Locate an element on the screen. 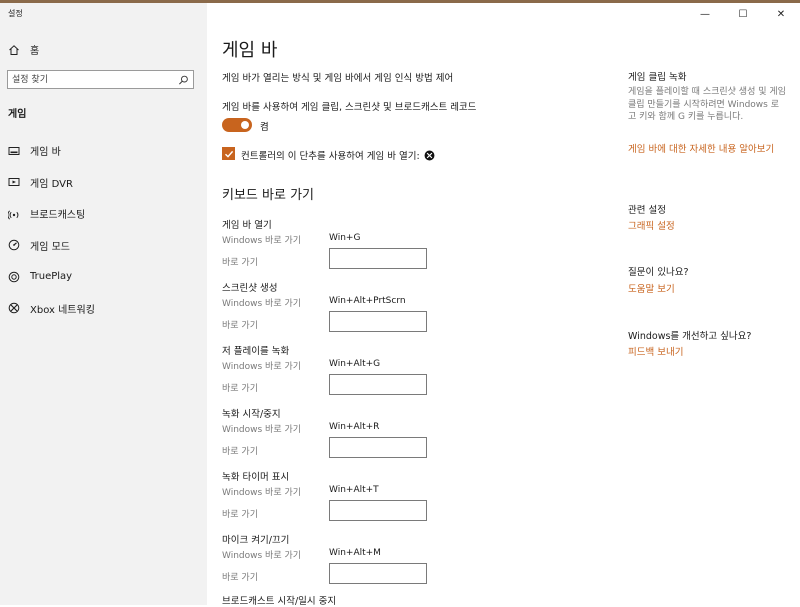 The height and width of the screenshot is (607, 800). windows-shortcut-value: Win+Alt+T is located at coordinates (354, 490).